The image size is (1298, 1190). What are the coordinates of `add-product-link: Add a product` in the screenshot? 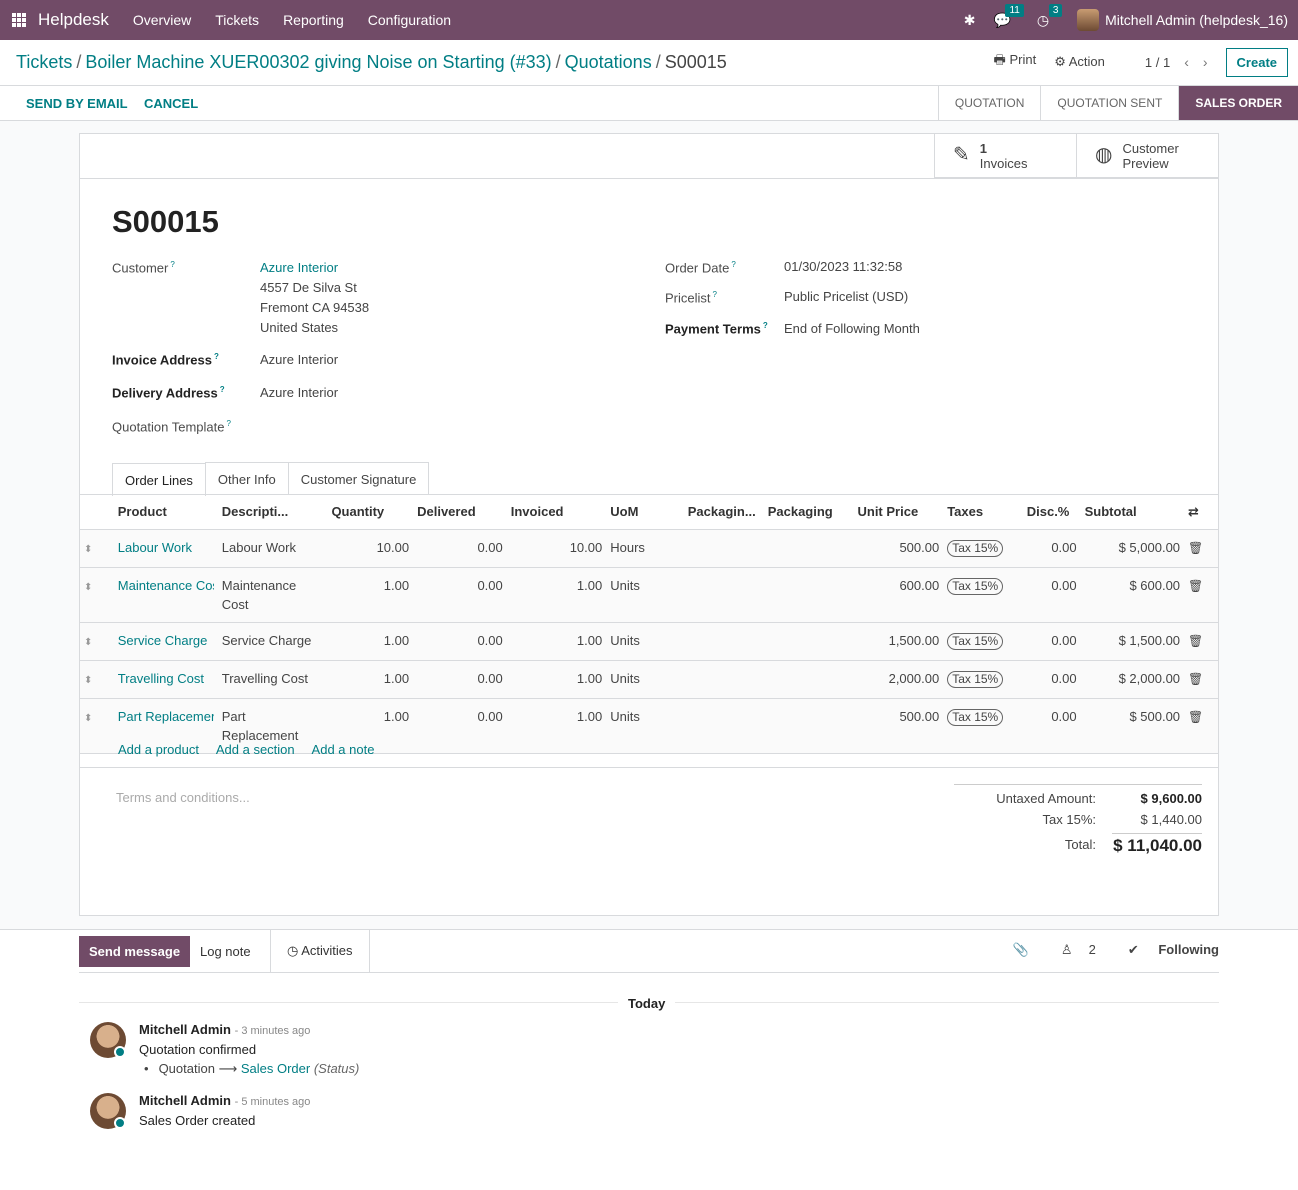 It's located at (158, 749).